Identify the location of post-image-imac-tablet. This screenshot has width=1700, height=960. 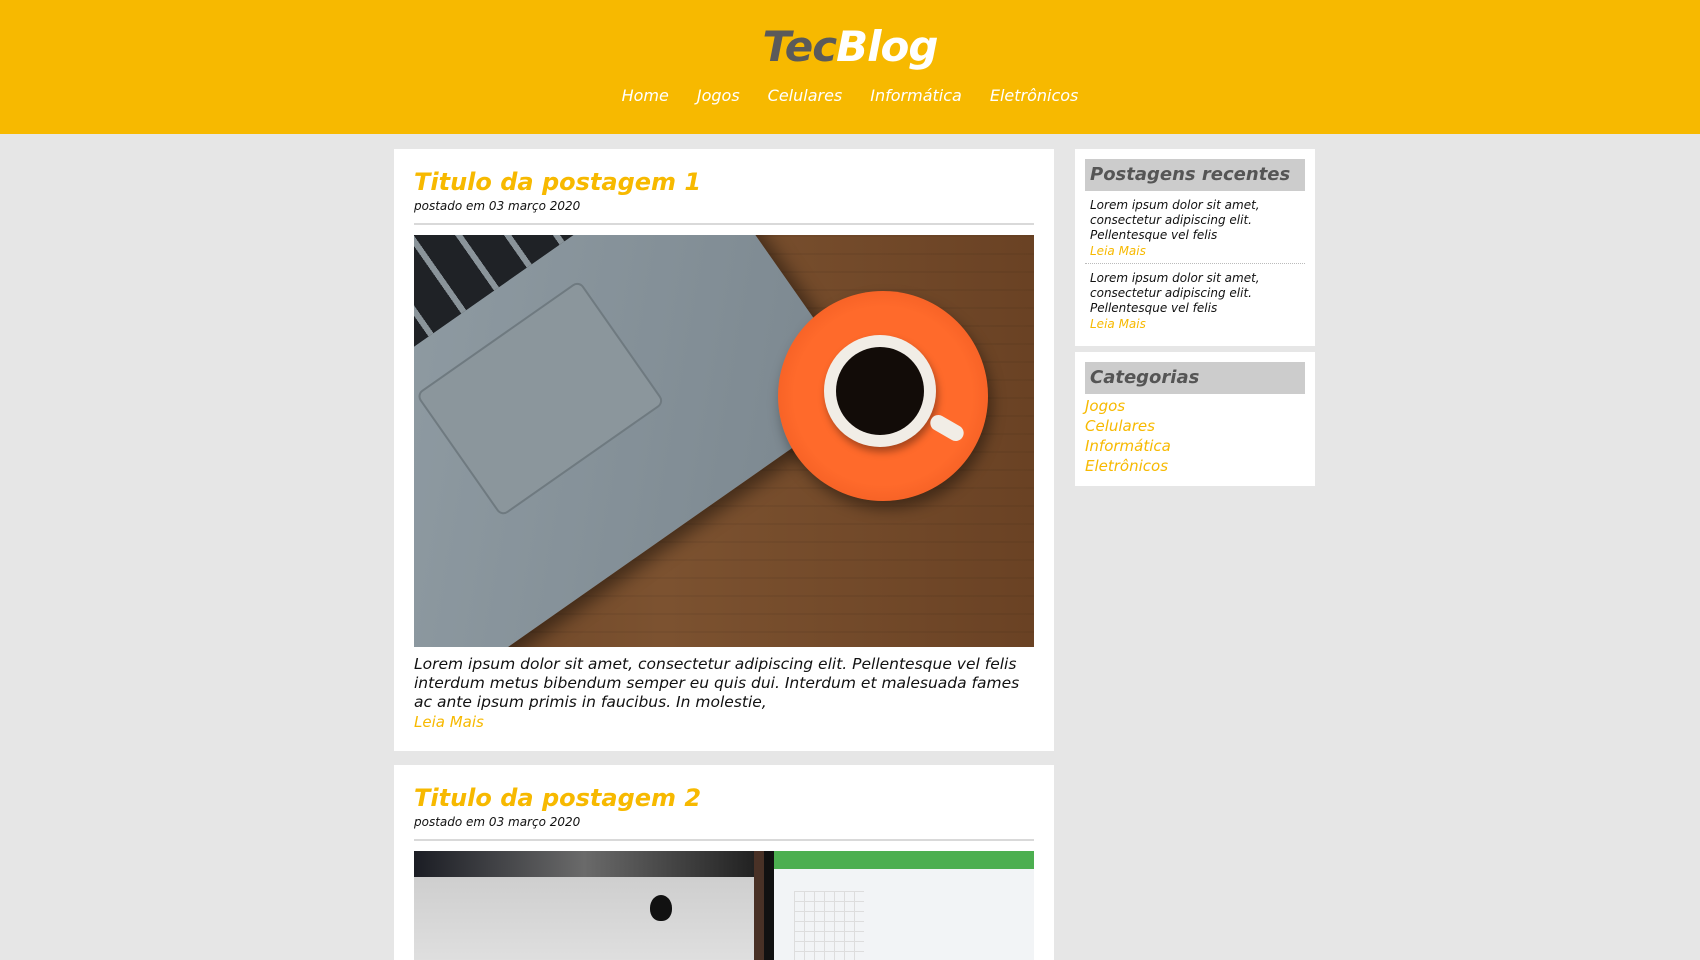
(724, 905).